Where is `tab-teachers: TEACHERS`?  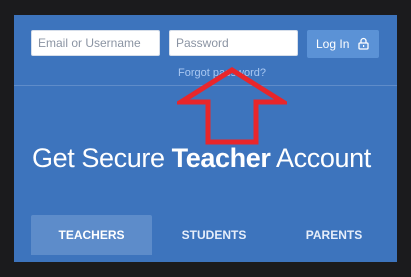 tab-teachers: TEACHERS is located at coordinates (91, 235).